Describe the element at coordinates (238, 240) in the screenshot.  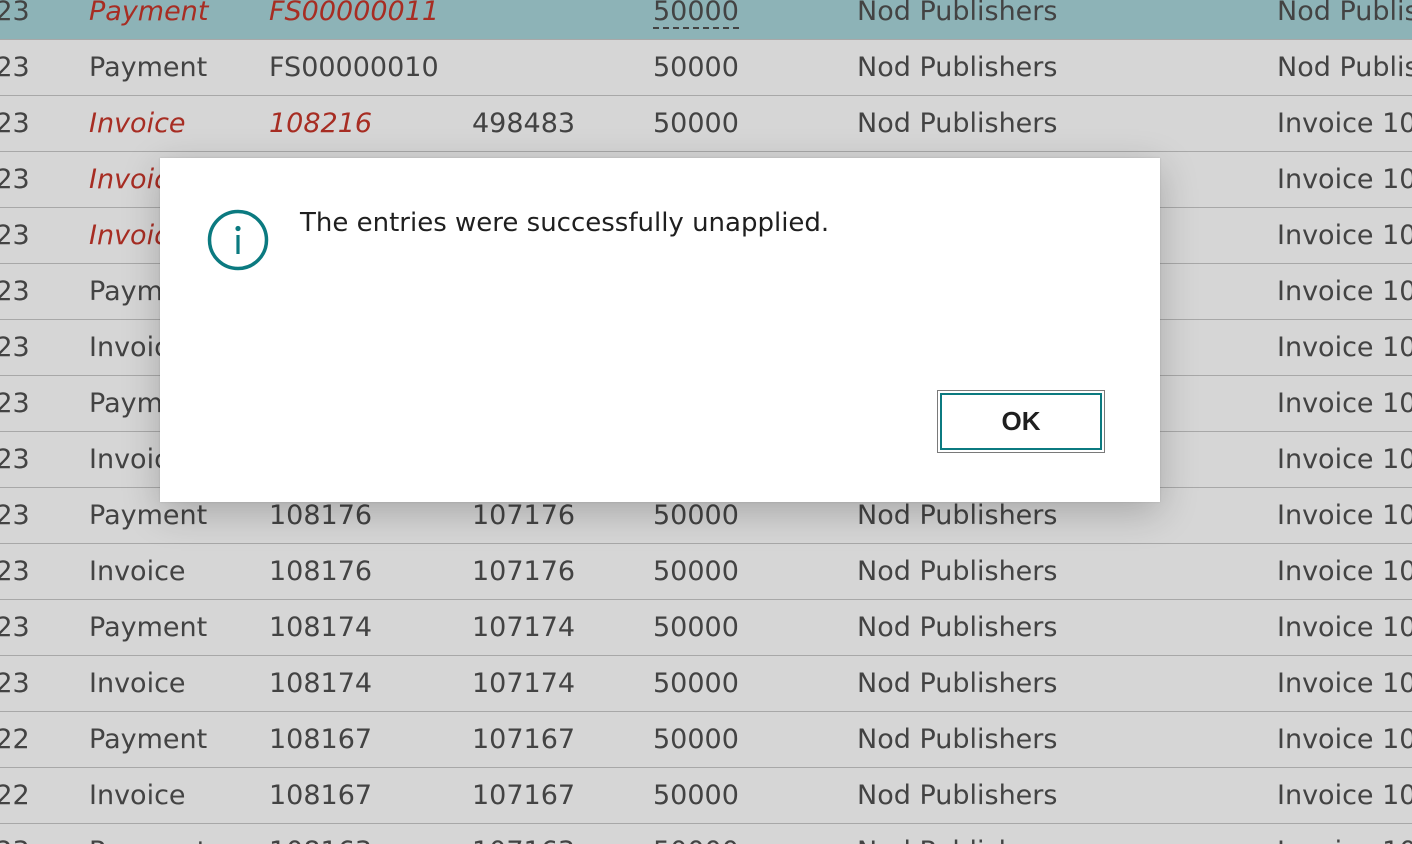
I see `info-icon` at that location.